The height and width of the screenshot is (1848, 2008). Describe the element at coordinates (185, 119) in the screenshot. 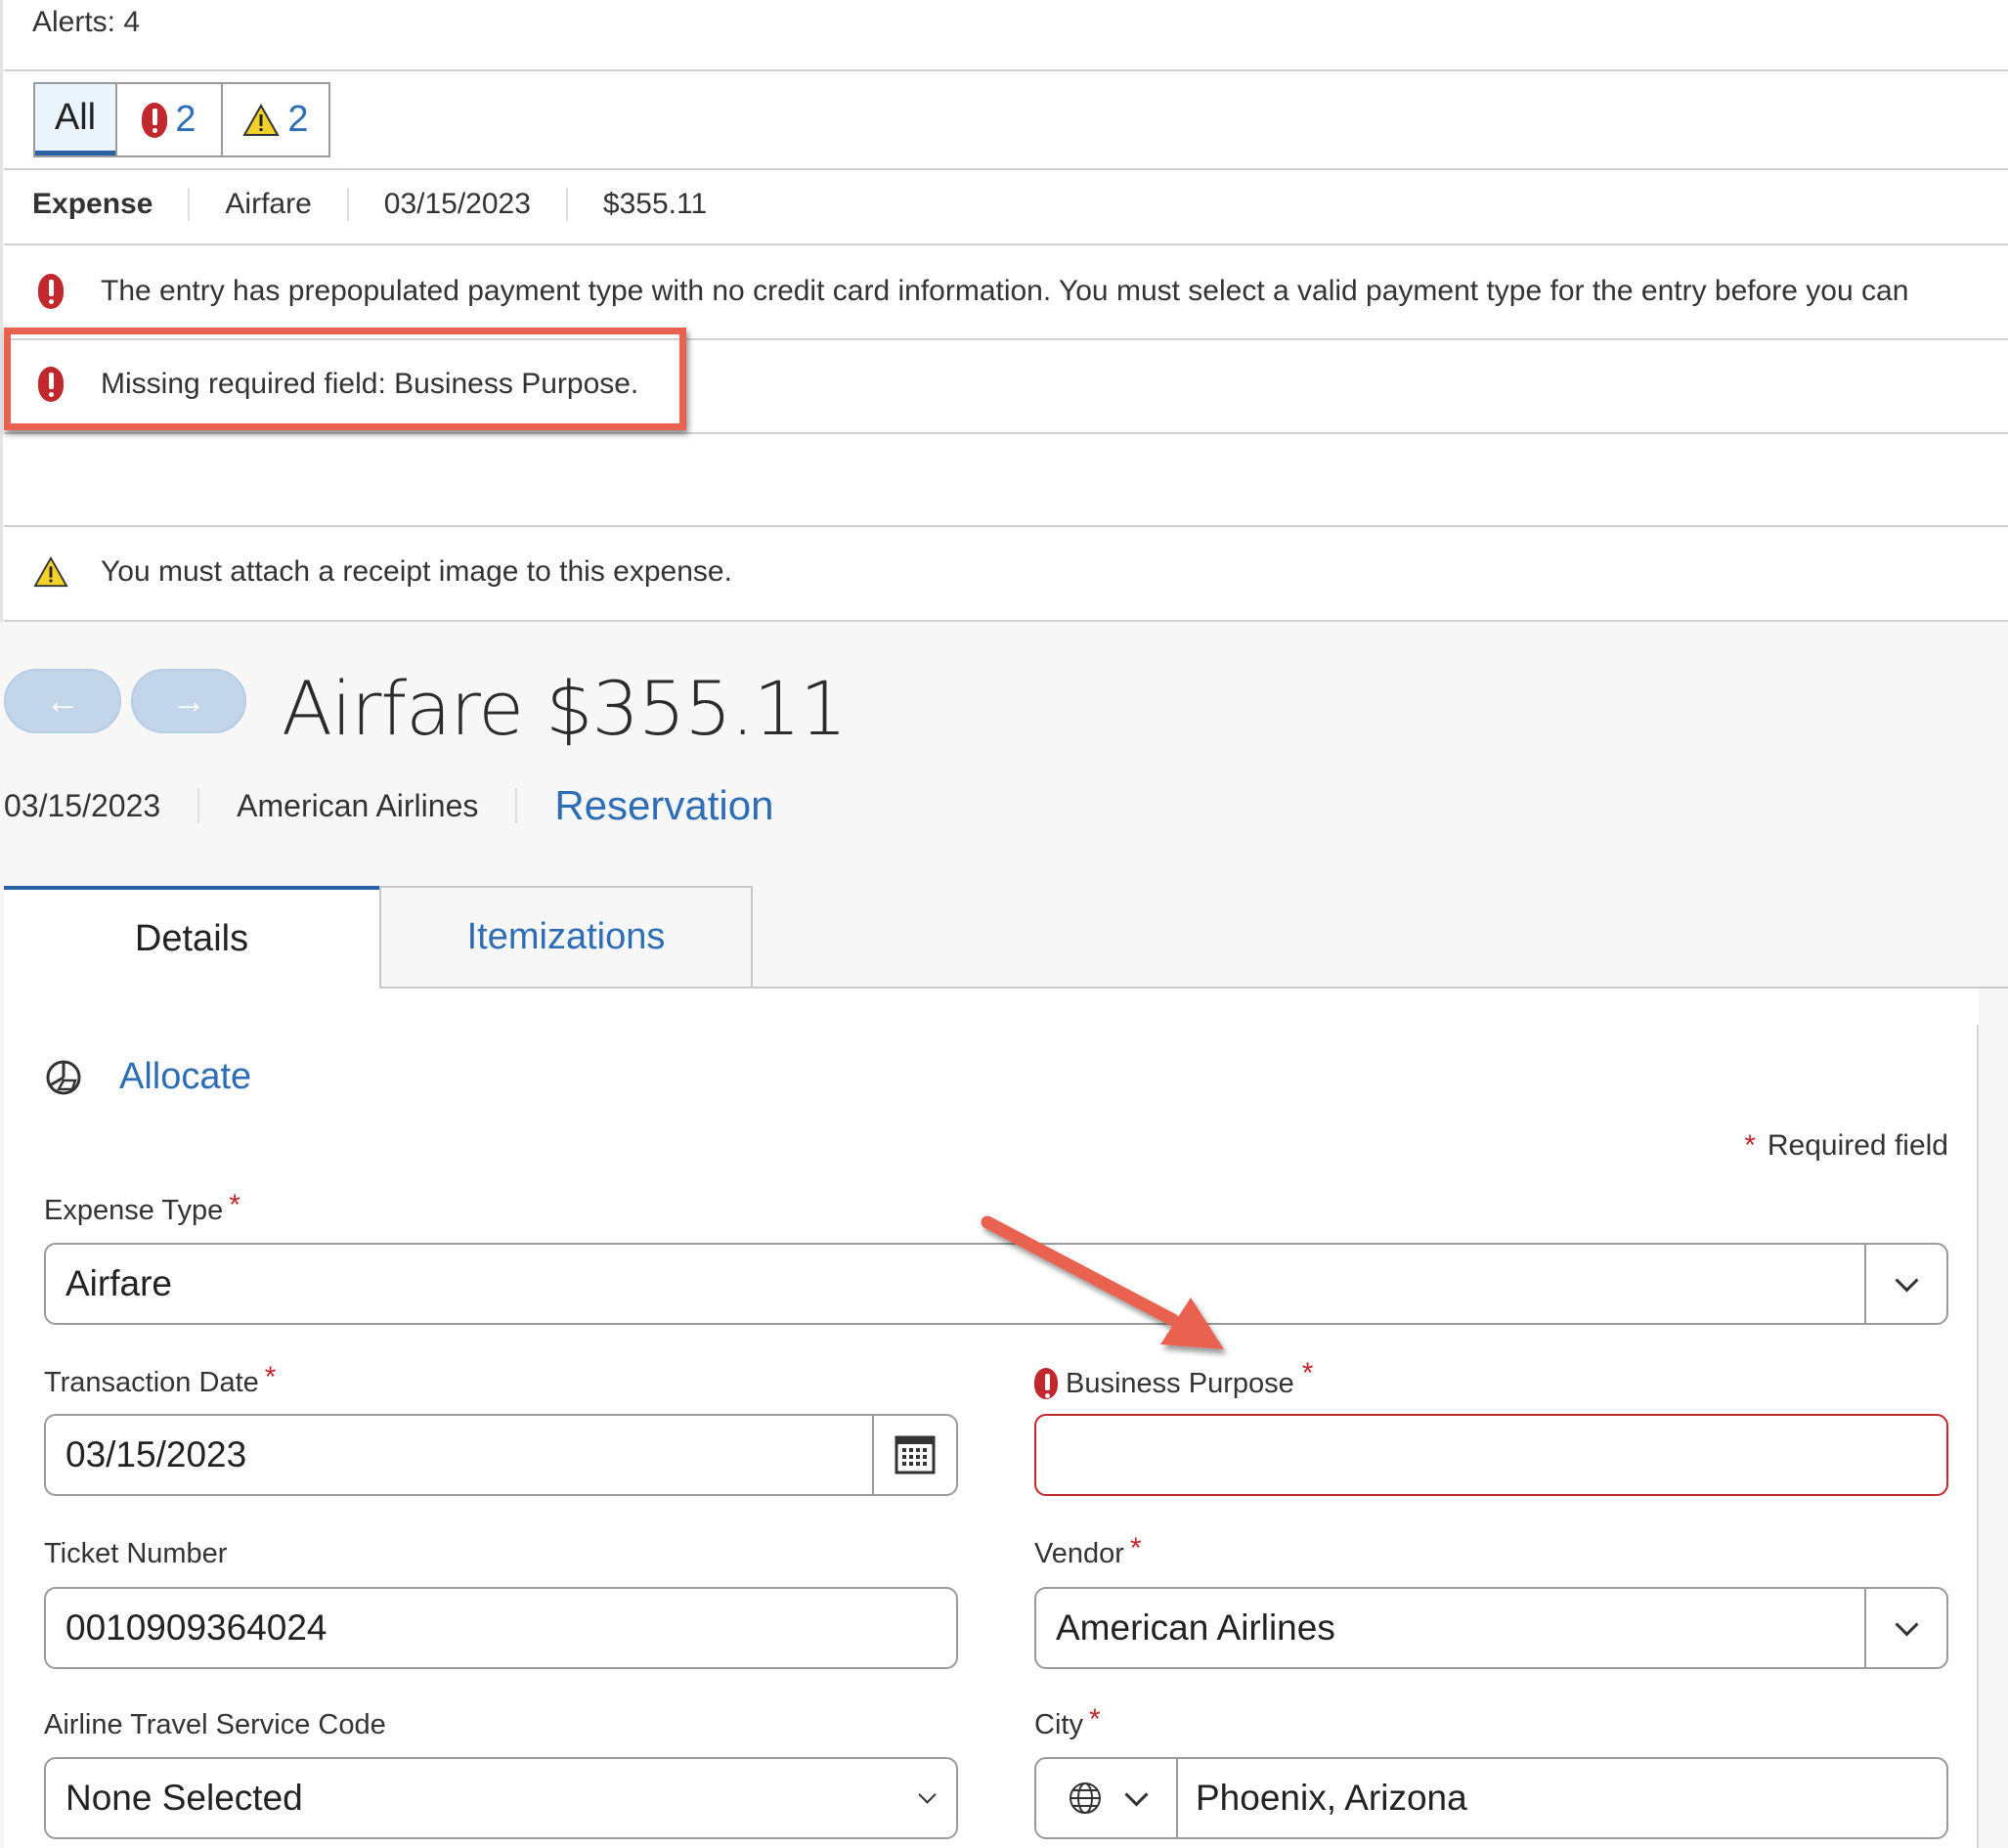

I see `error-count: 2` at that location.